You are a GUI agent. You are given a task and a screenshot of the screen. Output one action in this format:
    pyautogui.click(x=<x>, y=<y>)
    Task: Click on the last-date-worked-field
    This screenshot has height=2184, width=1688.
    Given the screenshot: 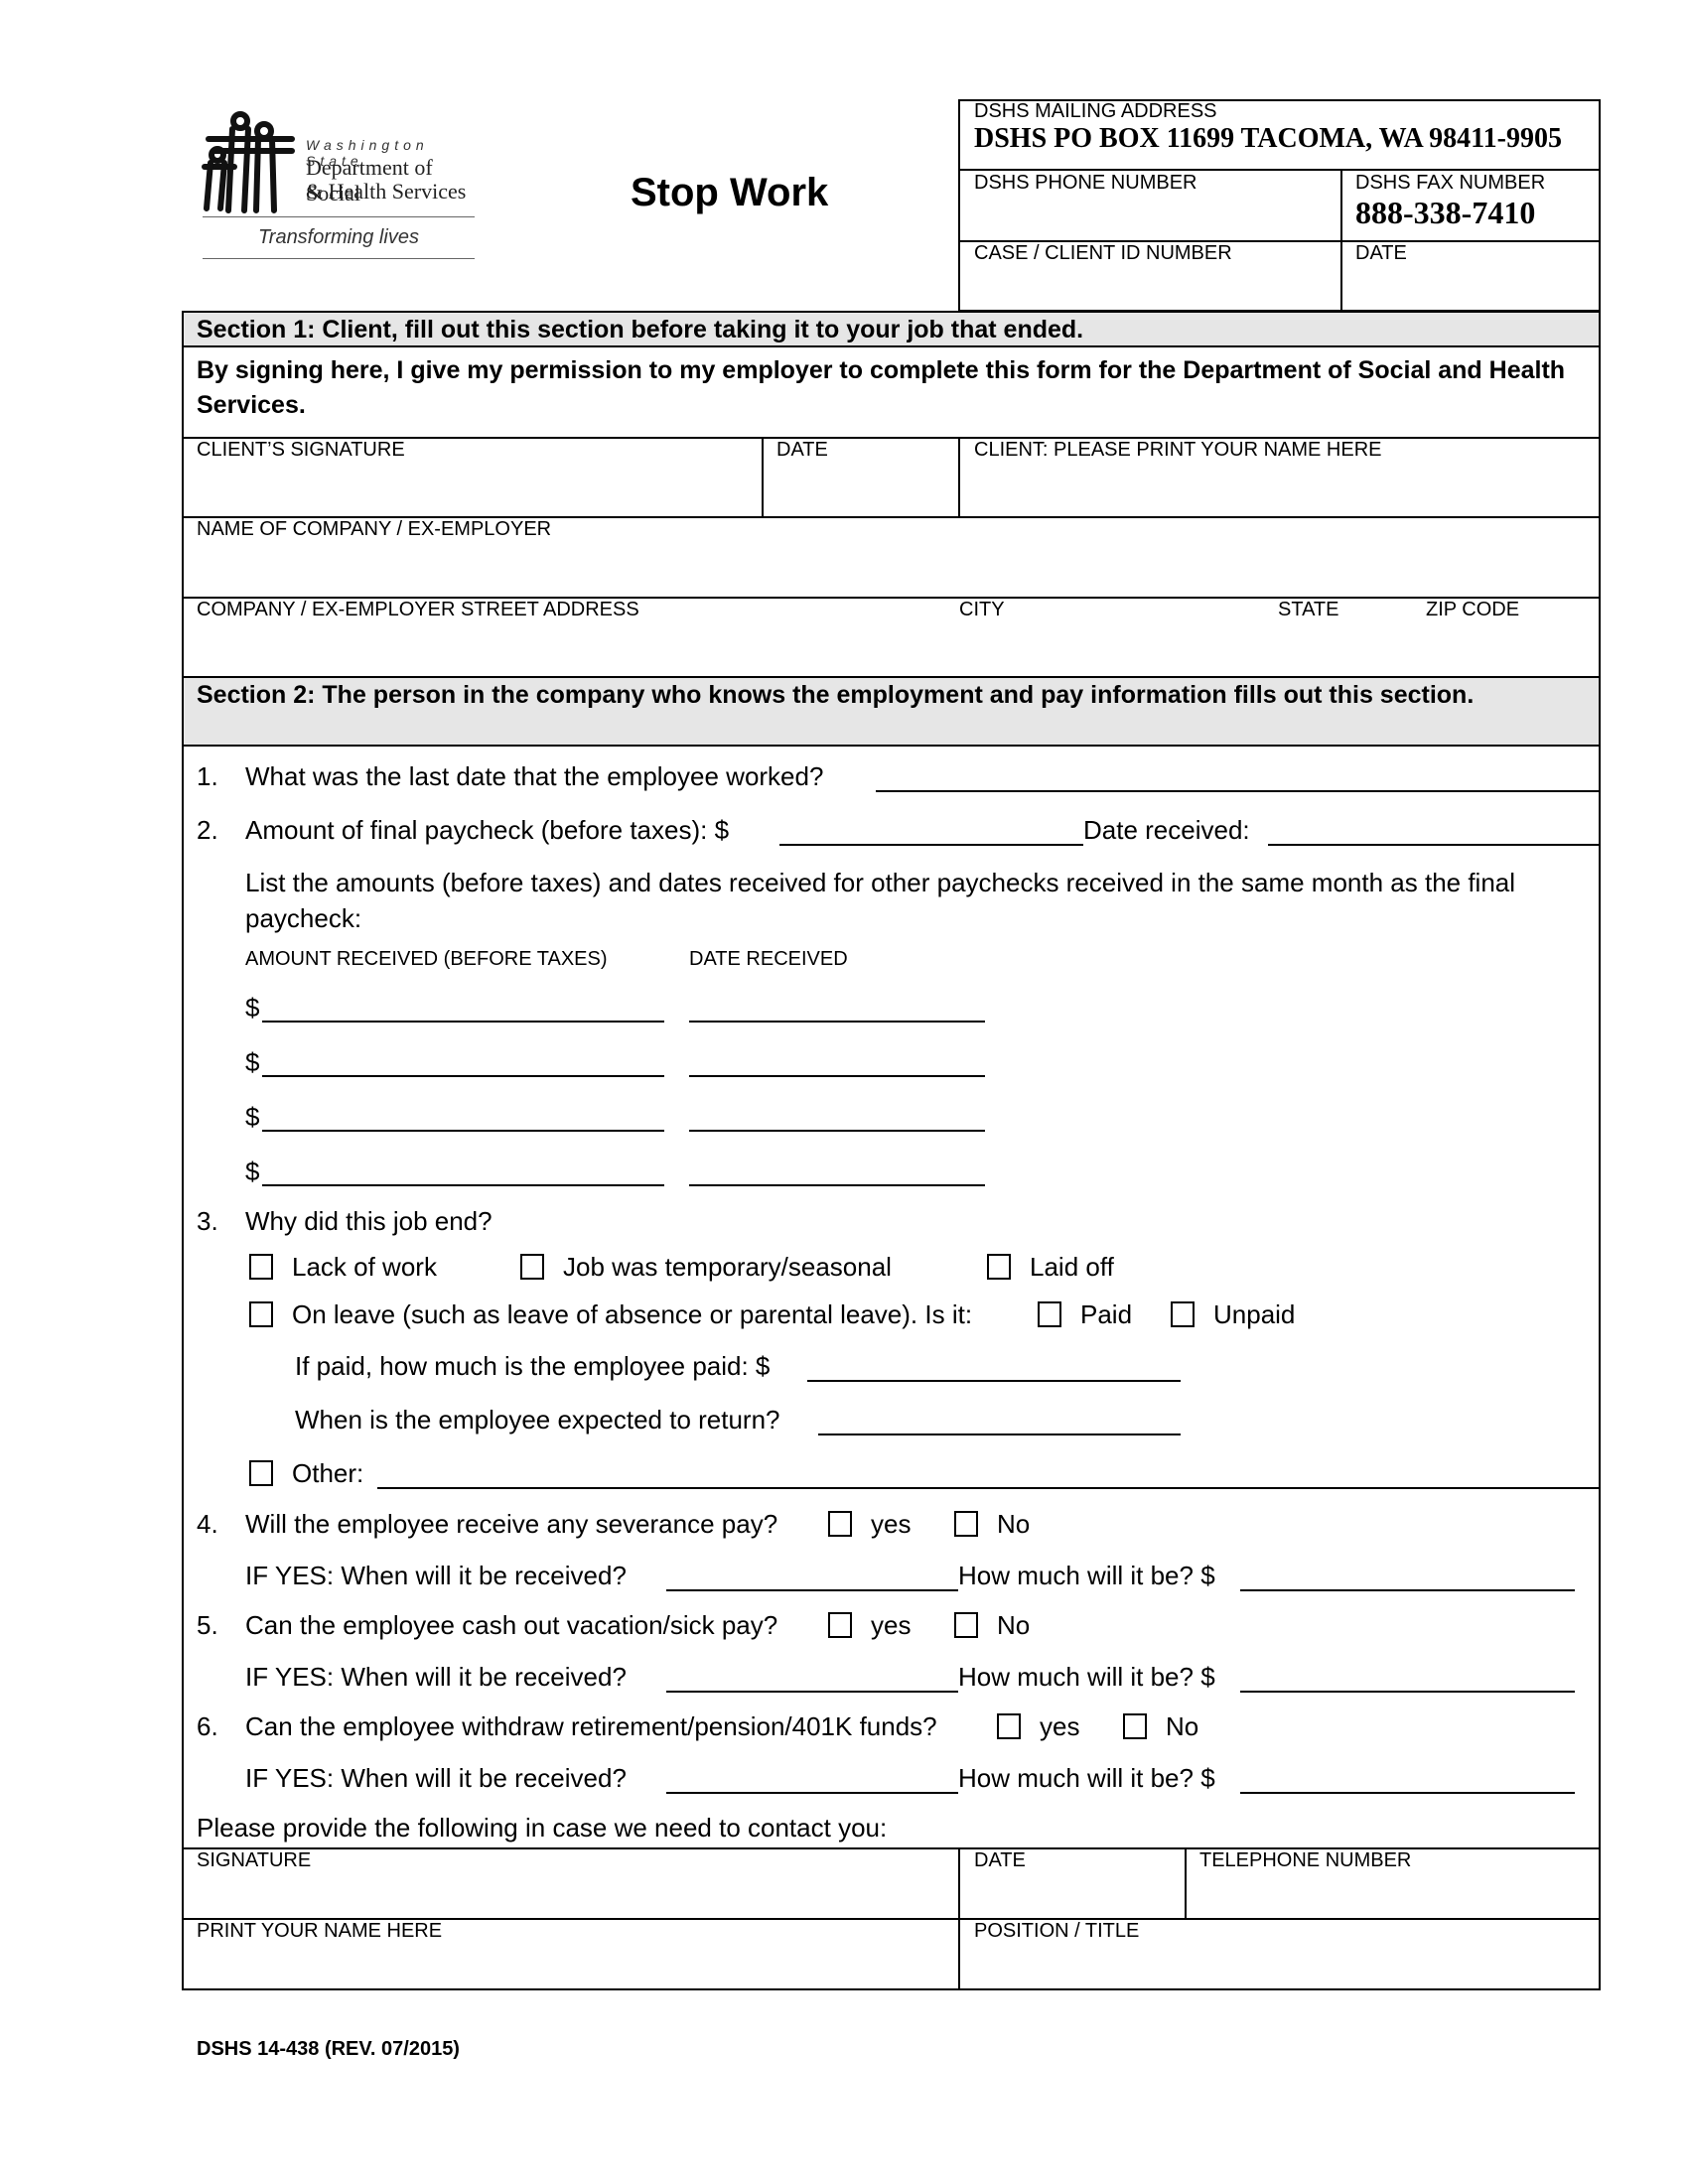 What is the action you would take?
    pyautogui.click(x=1238, y=775)
    